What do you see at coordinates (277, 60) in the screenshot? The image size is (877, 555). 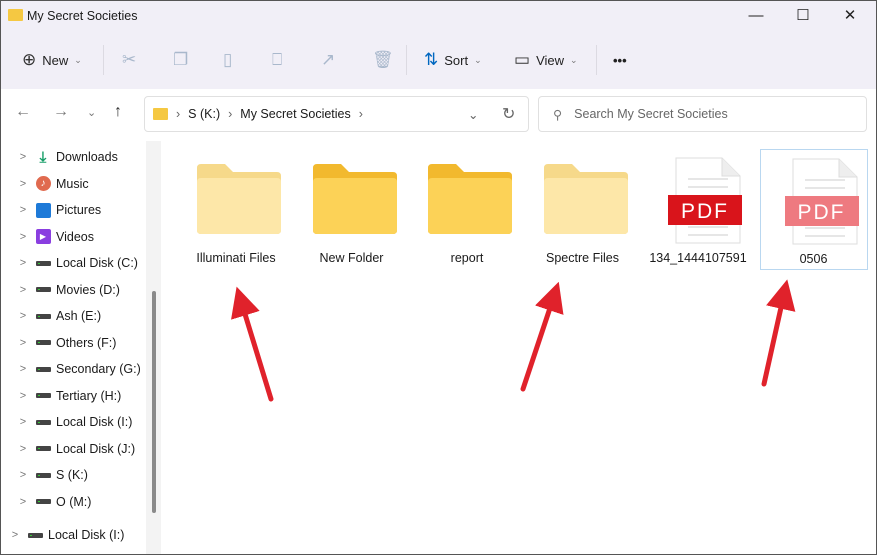 I see `rename-button: ⎕` at bounding box center [277, 60].